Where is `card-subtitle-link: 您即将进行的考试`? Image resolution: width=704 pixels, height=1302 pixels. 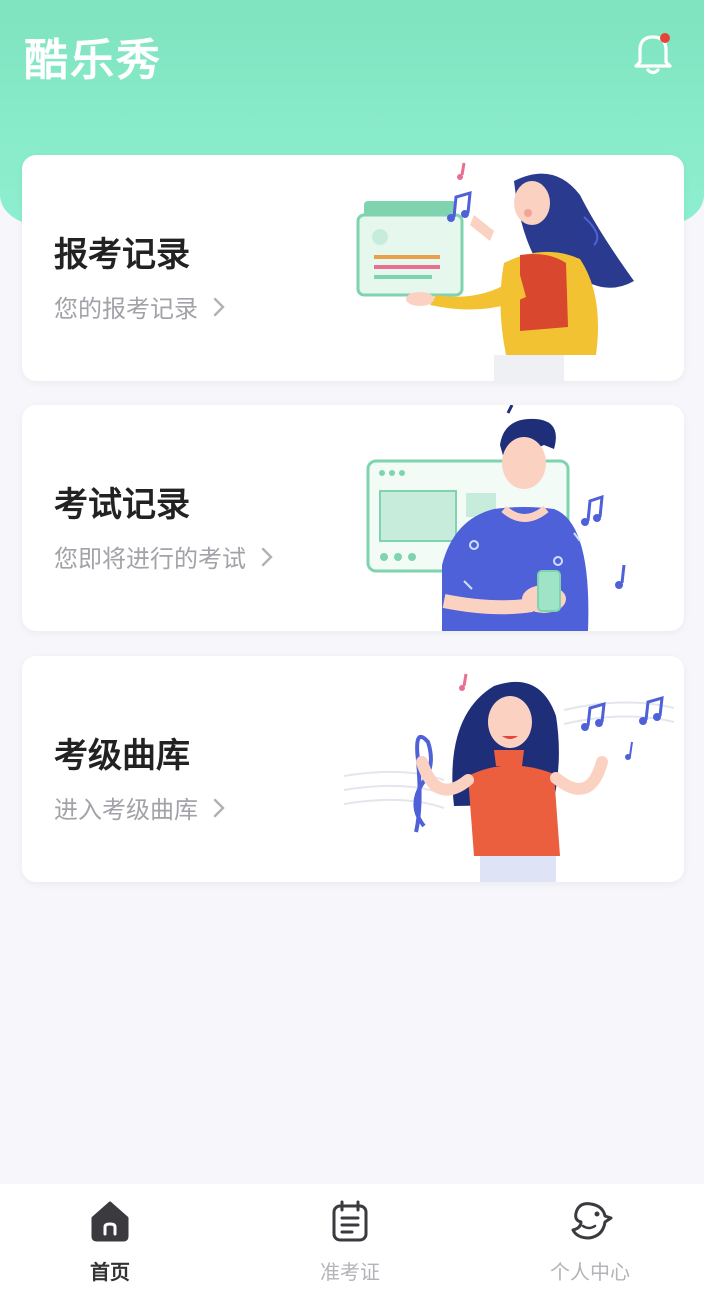 card-subtitle-link: 您即将进行的考试 is located at coordinates (164, 556).